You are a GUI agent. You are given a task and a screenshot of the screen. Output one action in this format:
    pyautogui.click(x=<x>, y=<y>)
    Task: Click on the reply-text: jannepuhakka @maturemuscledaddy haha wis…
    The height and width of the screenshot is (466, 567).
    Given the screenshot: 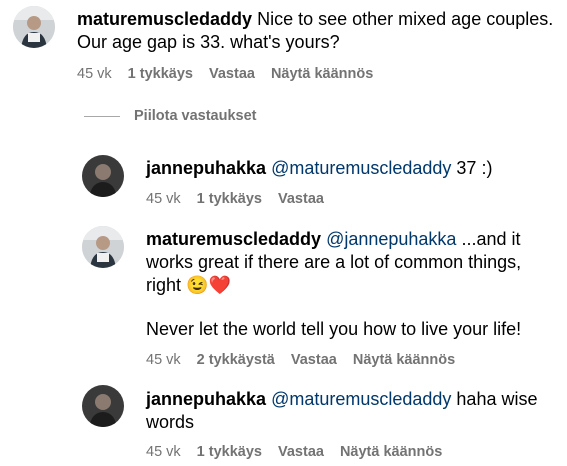 What is the action you would take?
    pyautogui.click(x=346, y=411)
    